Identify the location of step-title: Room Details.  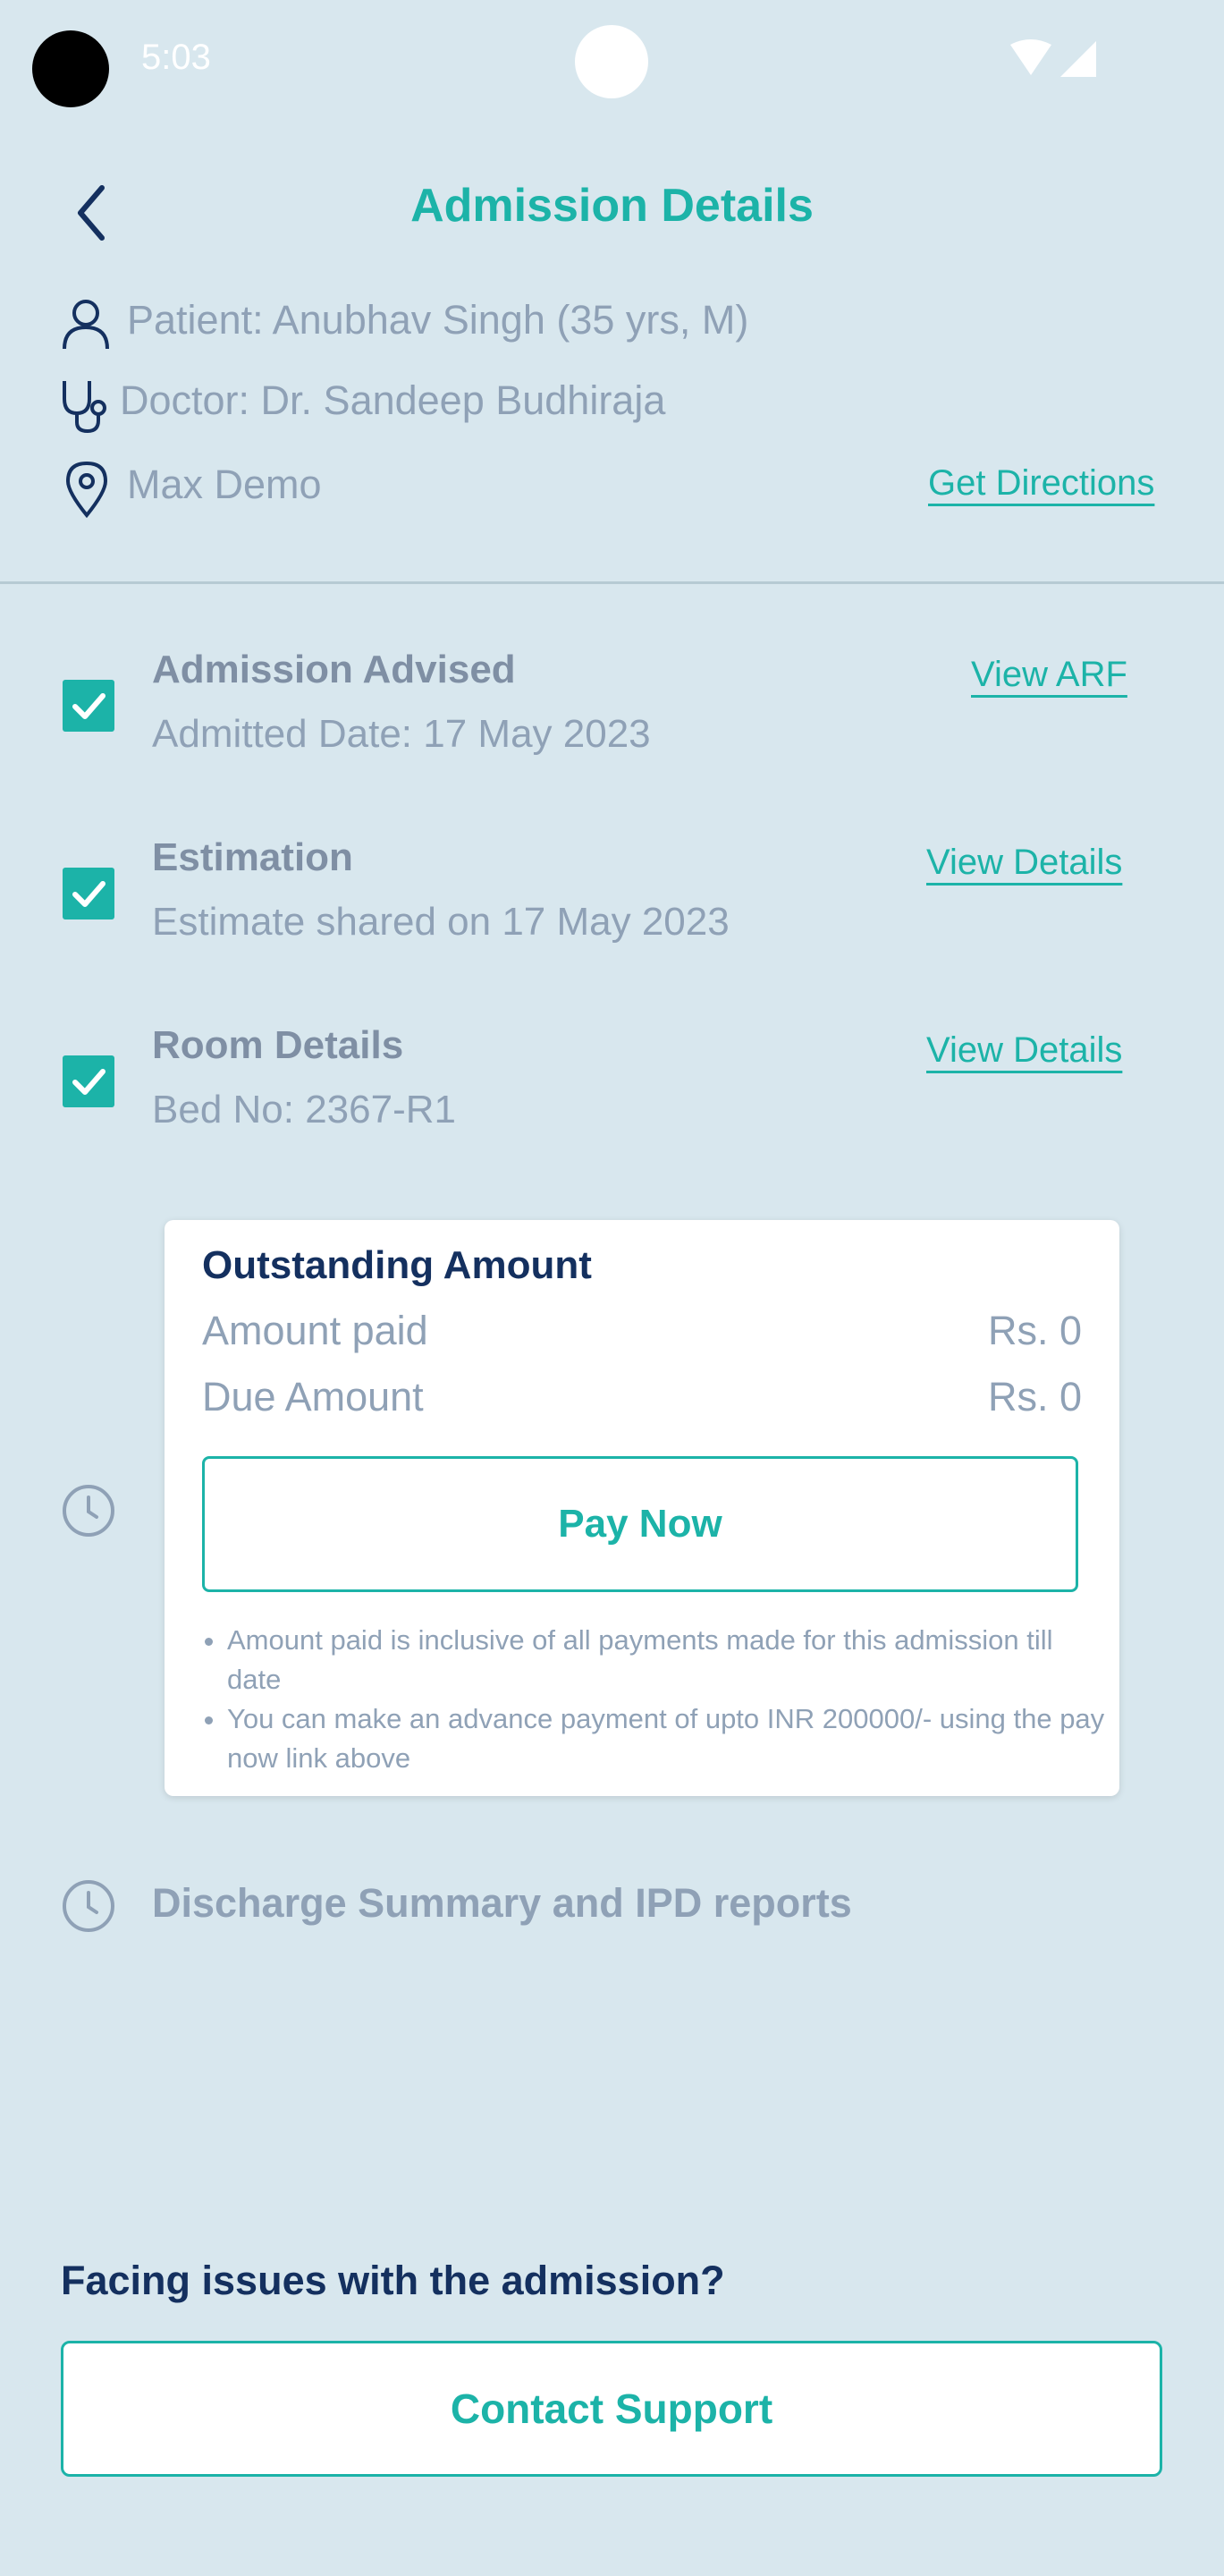
(278, 1045).